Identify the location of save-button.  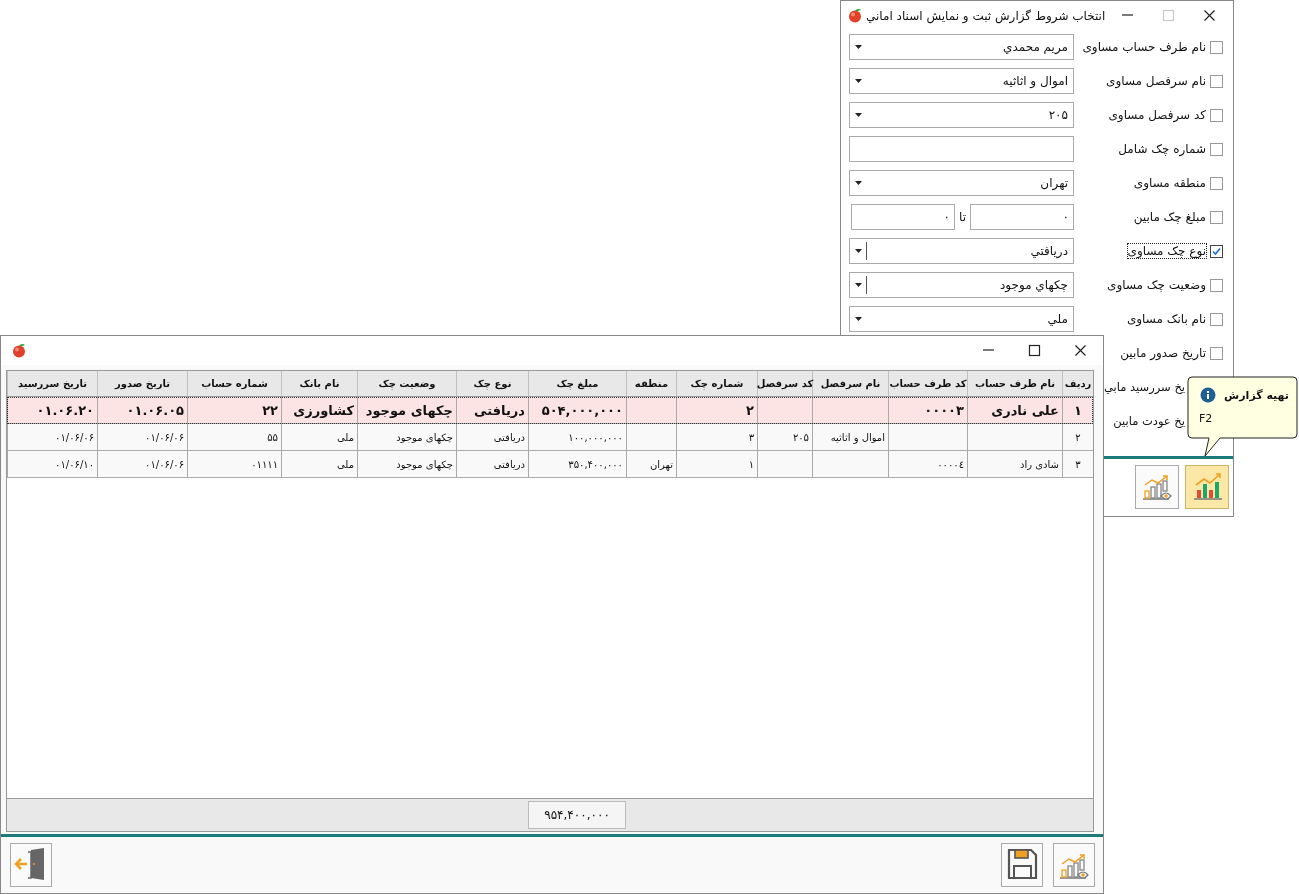
(1022, 865).